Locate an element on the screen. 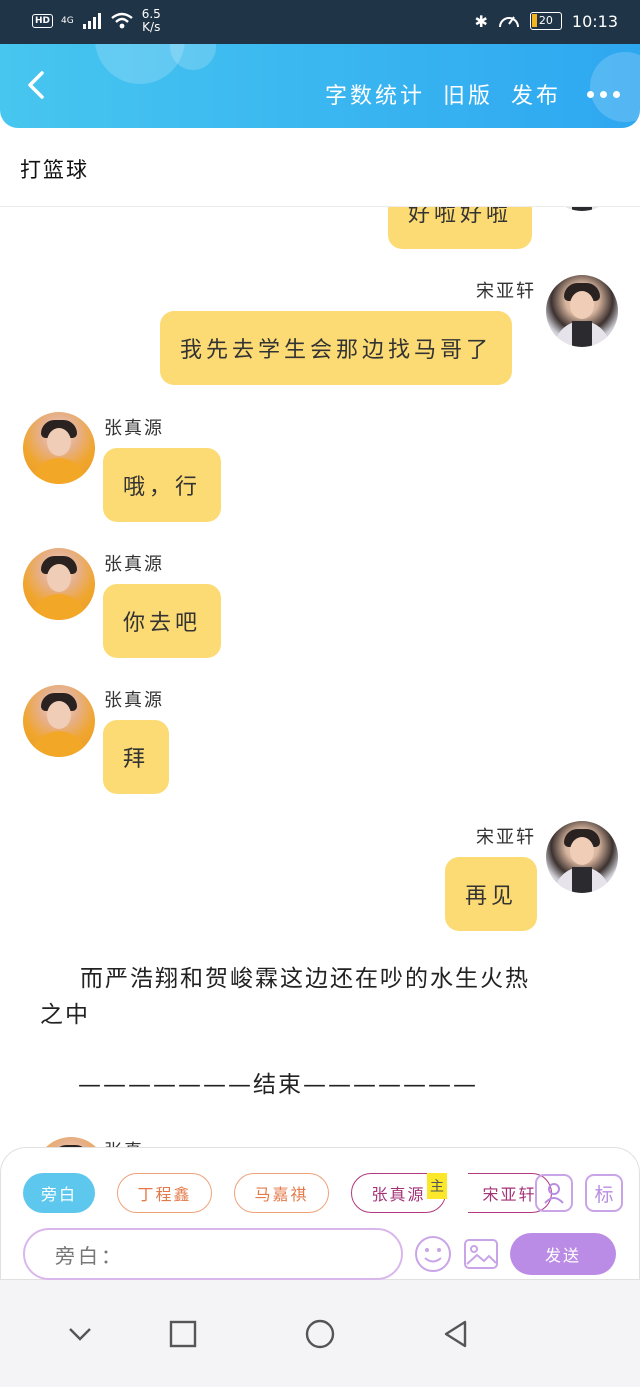 The image size is (640, 1387). back-nav-icon is located at coordinates (456, 1334).